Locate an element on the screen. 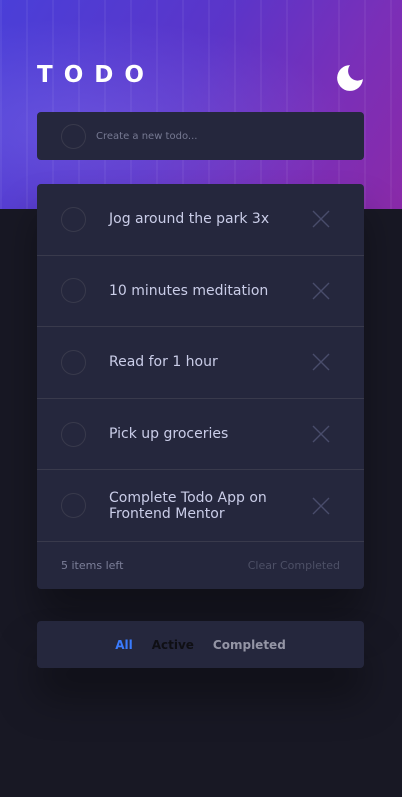 Image resolution: width=402 pixels, height=797 pixels. filter-bar: All Active Completed is located at coordinates (200, 644).